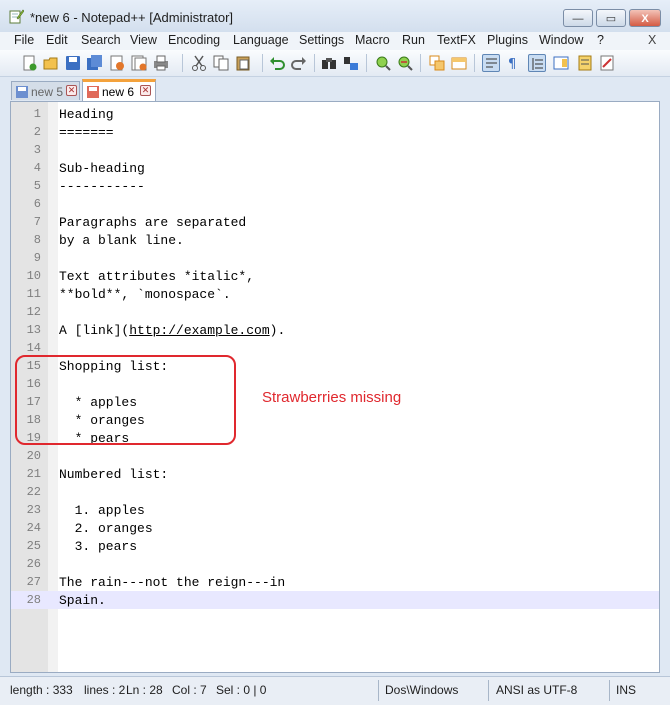 The width and height of the screenshot is (670, 705). What do you see at coordinates (41, 690) in the screenshot?
I see `status-length: length : 333` at bounding box center [41, 690].